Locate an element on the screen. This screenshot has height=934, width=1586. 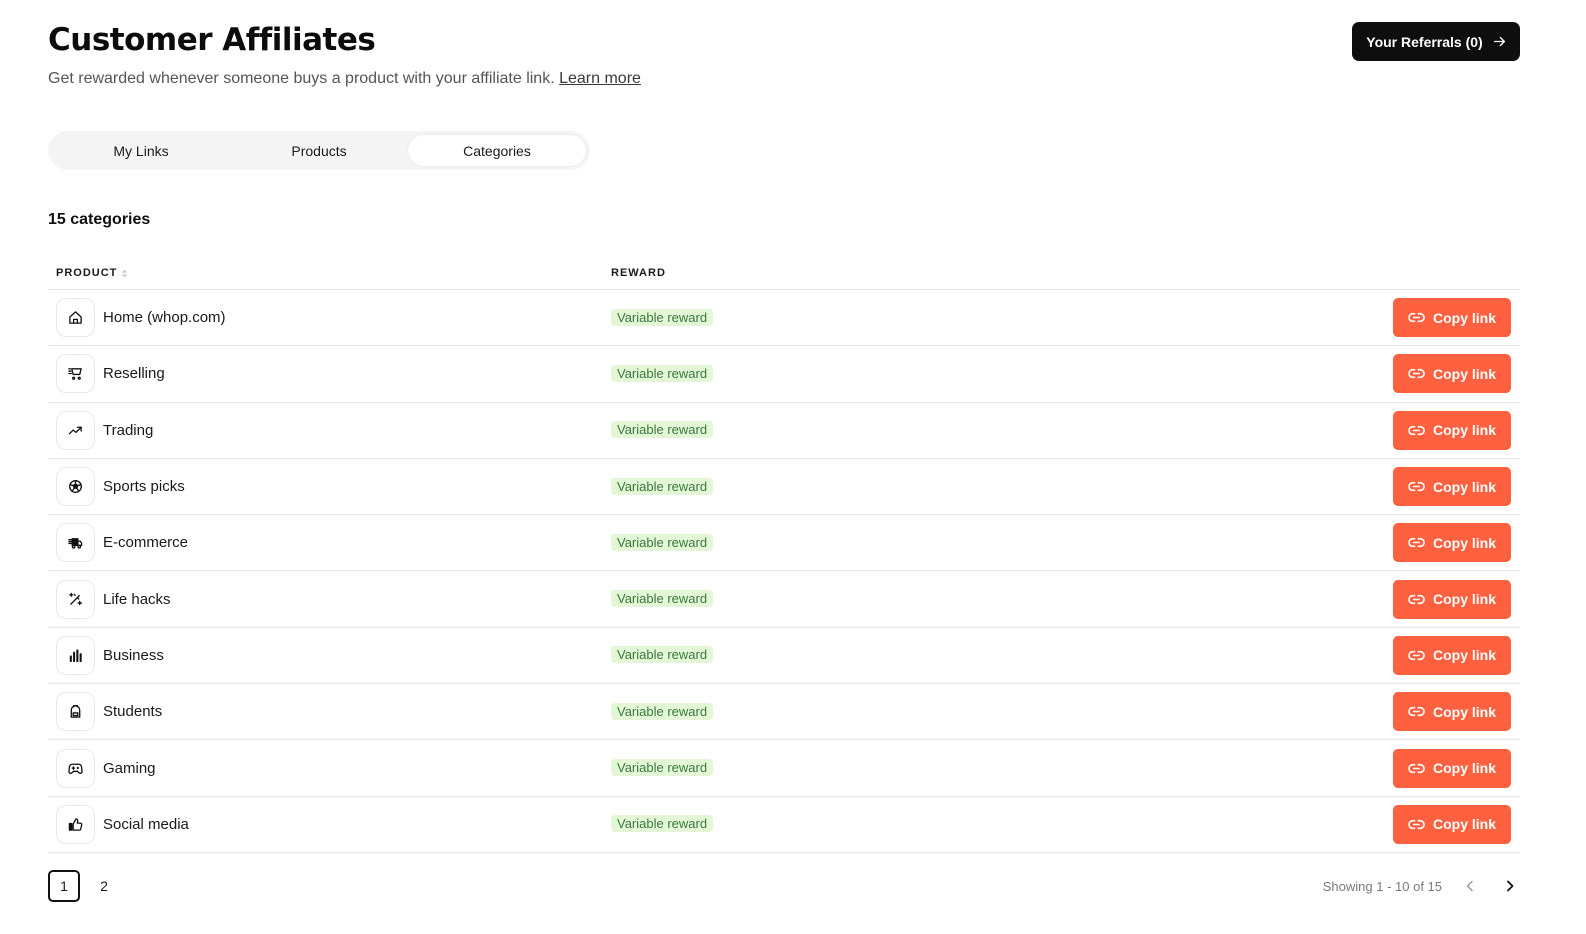
category-name: Reselling is located at coordinates (134, 374).